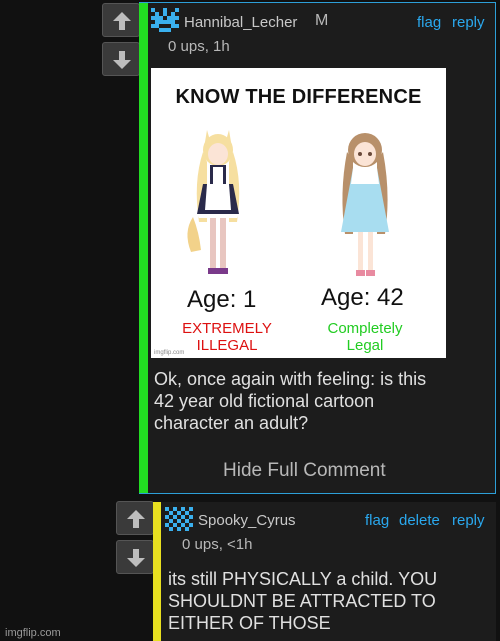 Image resolution: width=500 pixels, height=641 pixels. What do you see at coordinates (365, 204) in the screenshot?
I see `anime-girl-blue-dress-image` at bounding box center [365, 204].